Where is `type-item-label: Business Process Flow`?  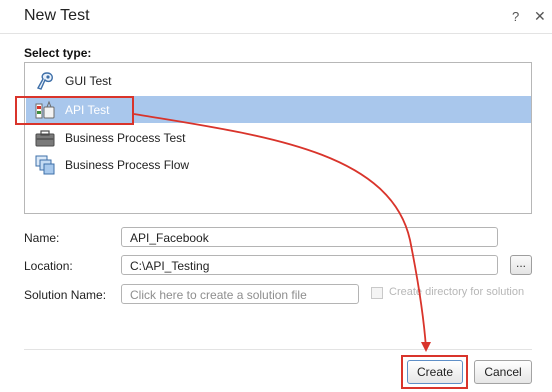
type-item-label: Business Process Flow is located at coordinates (127, 165).